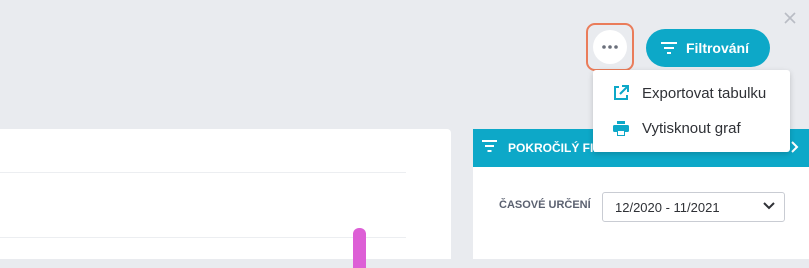 The width and height of the screenshot is (809, 268). Describe the element at coordinates (545, 205) in the screenshot. I see `time-period-label: ČASOVÉ URČENÍ` at that location.